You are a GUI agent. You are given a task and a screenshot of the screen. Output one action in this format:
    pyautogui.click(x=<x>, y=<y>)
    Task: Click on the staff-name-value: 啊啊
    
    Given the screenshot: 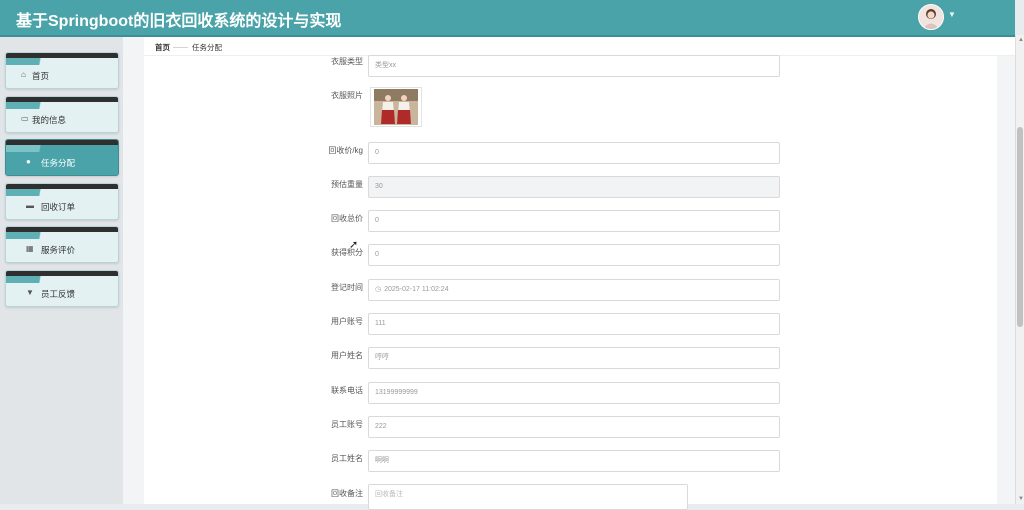 What is the action you would take?
    pyautogui.click(x=382, y=460)
    